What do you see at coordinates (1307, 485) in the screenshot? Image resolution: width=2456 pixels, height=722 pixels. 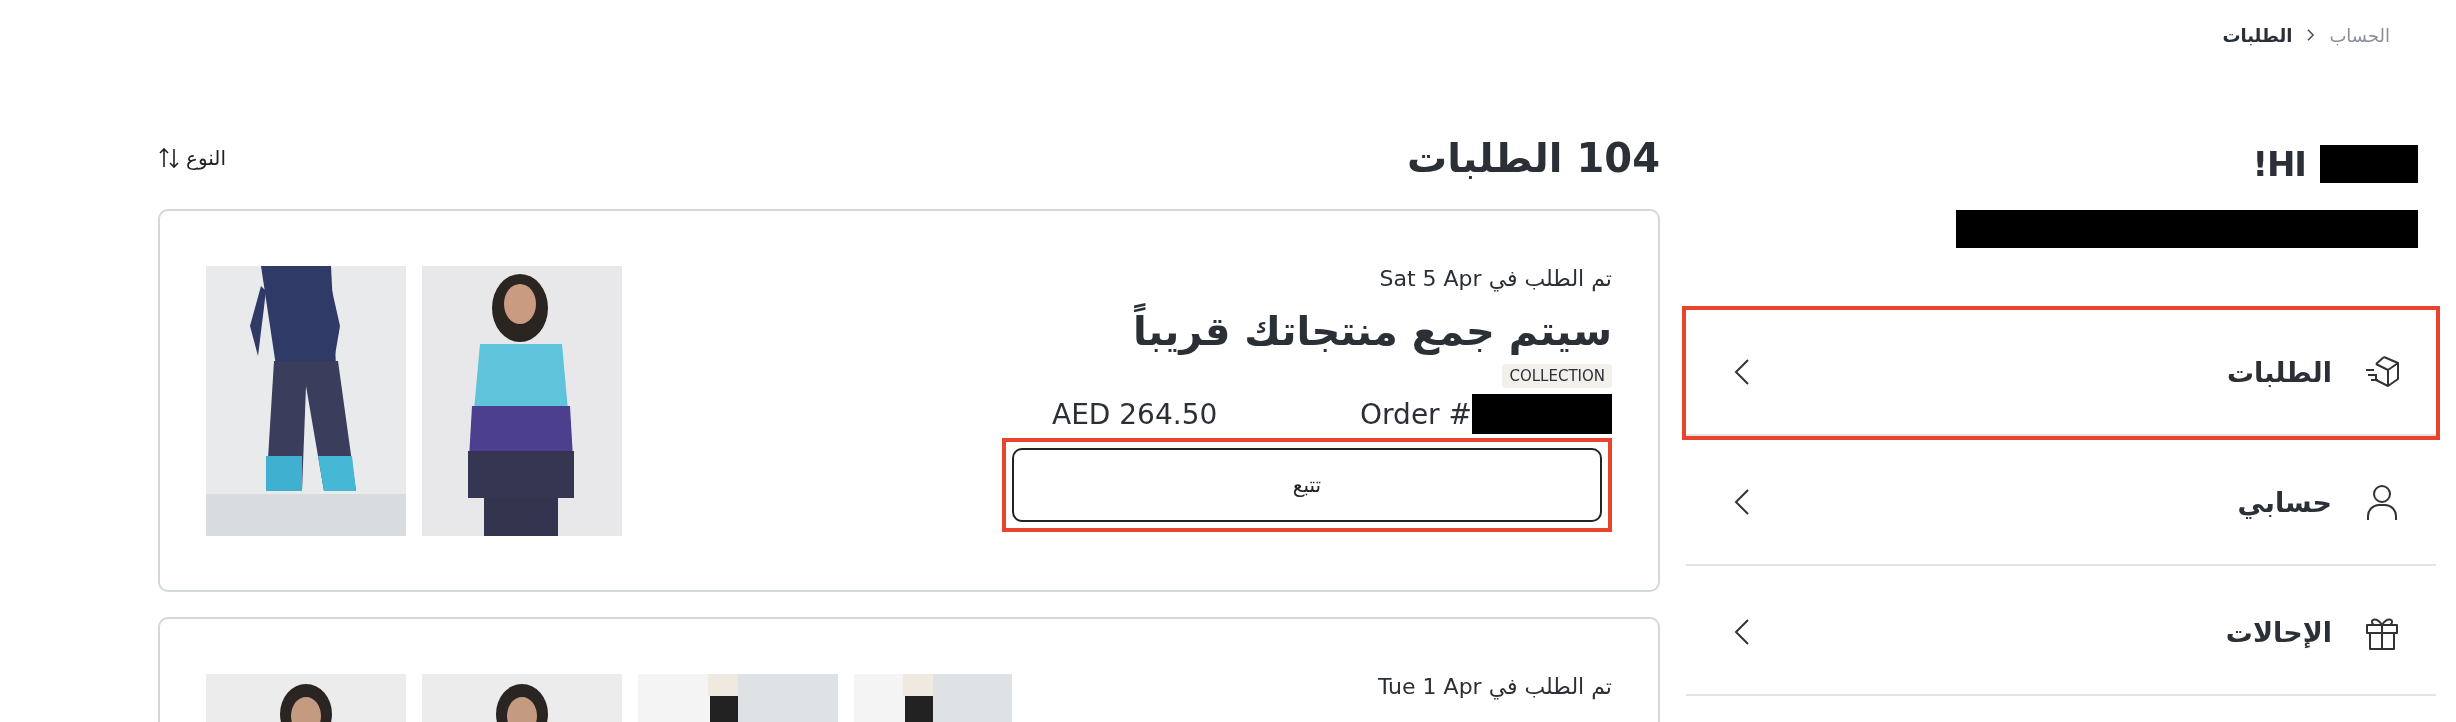 I see `track-button: تتبع` at bounding box center [1307, 485].